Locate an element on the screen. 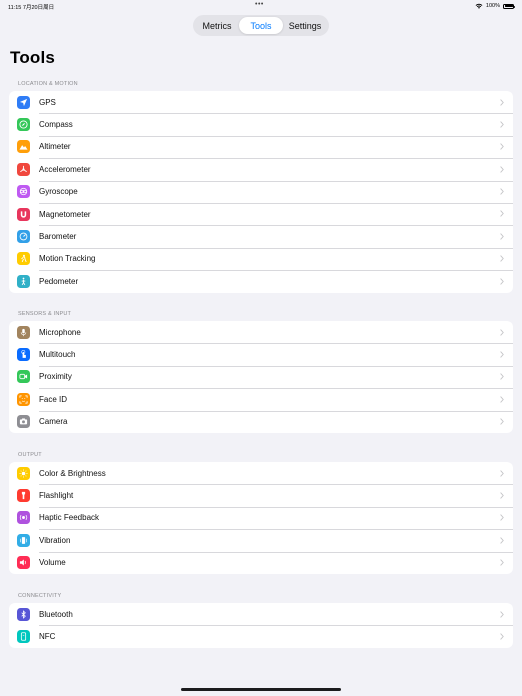 This screenshot has height=696, width=522. vibration-icon is located at coordinates (23, 540).